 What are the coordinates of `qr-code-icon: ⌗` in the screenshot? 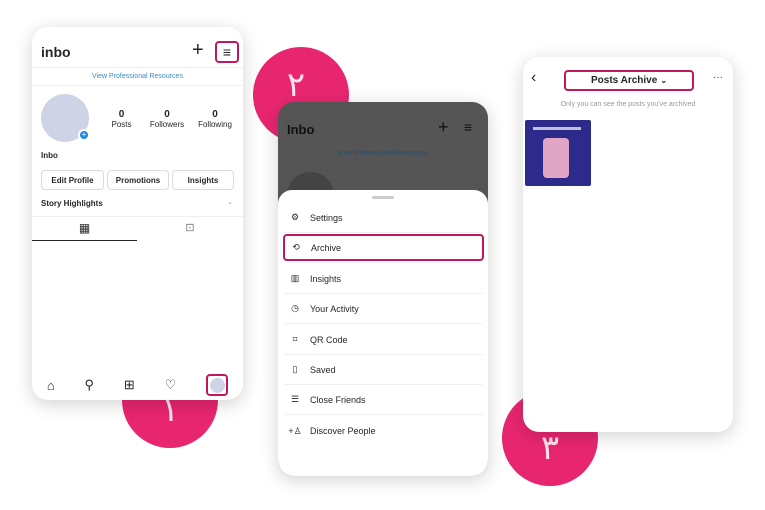 It's located at (295, 339).